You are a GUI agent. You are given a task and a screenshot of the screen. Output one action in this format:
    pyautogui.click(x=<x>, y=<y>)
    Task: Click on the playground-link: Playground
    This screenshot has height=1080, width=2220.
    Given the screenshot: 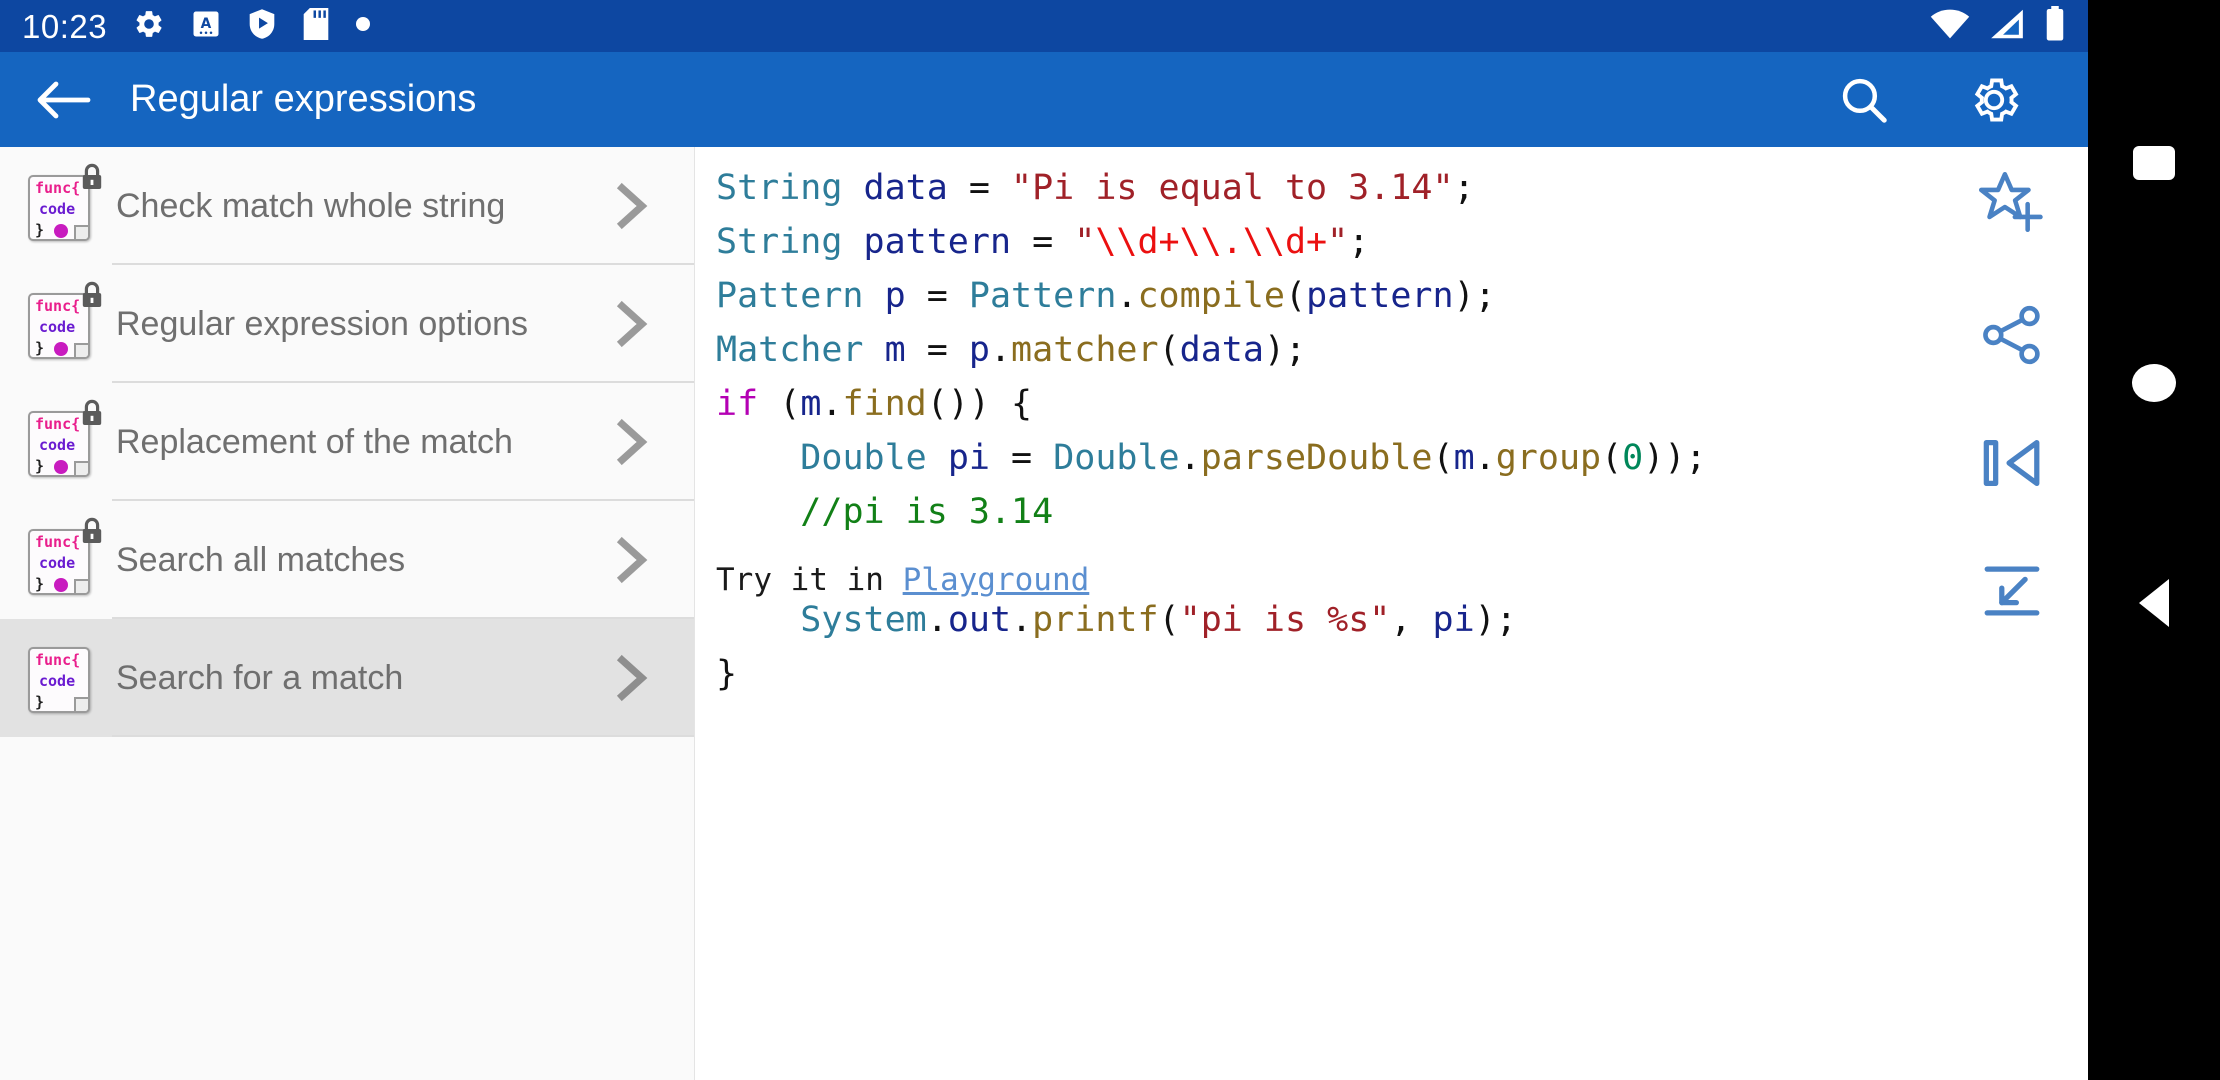 What is the action you would take?
    pyautogui.click(x=996, y=580)
    